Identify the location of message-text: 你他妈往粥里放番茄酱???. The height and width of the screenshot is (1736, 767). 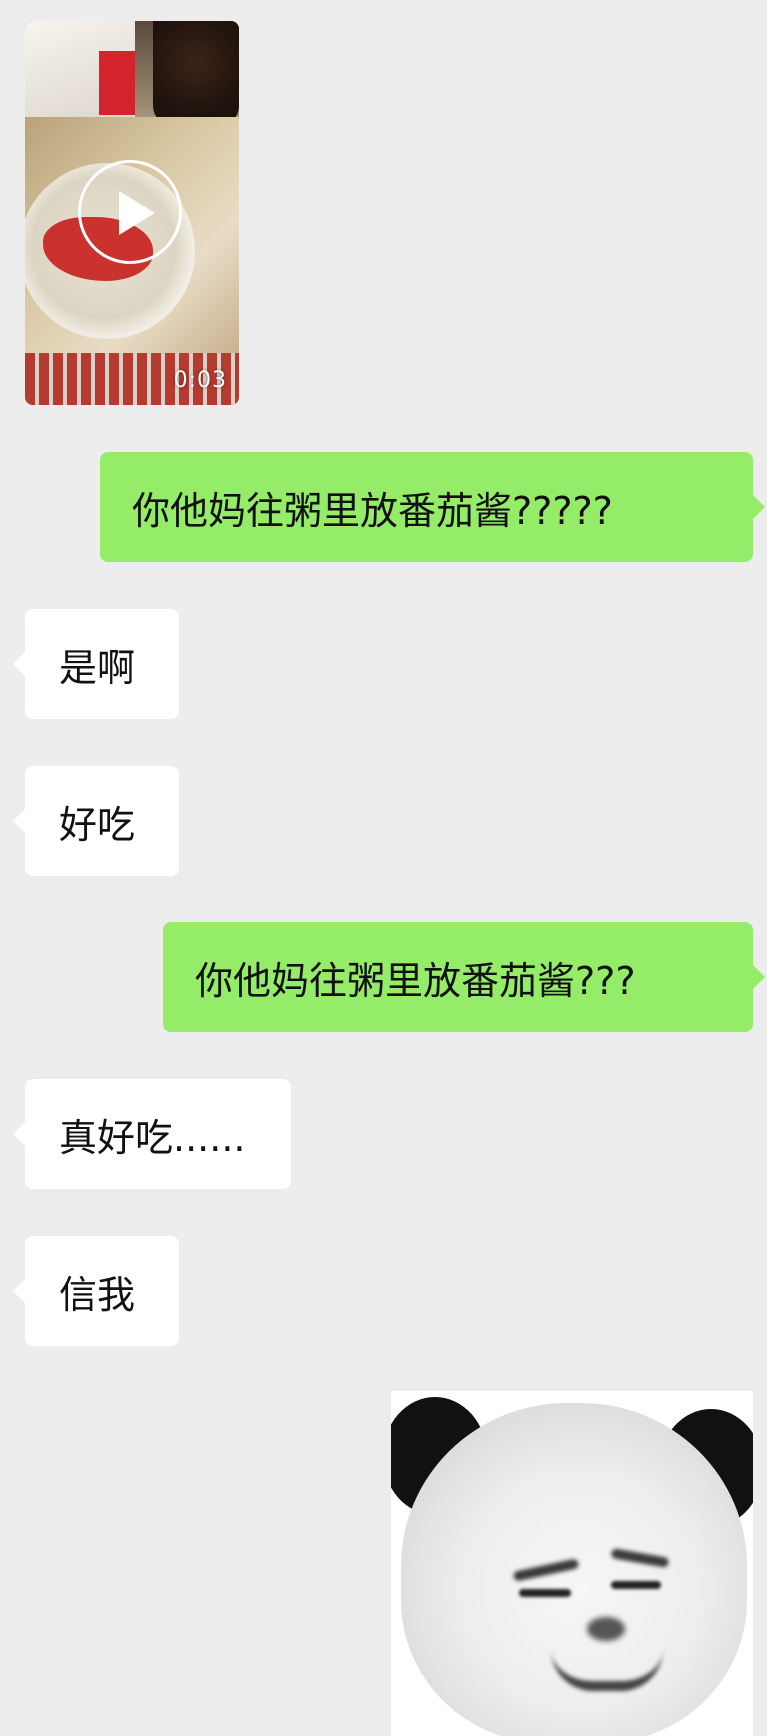
(415, 980).